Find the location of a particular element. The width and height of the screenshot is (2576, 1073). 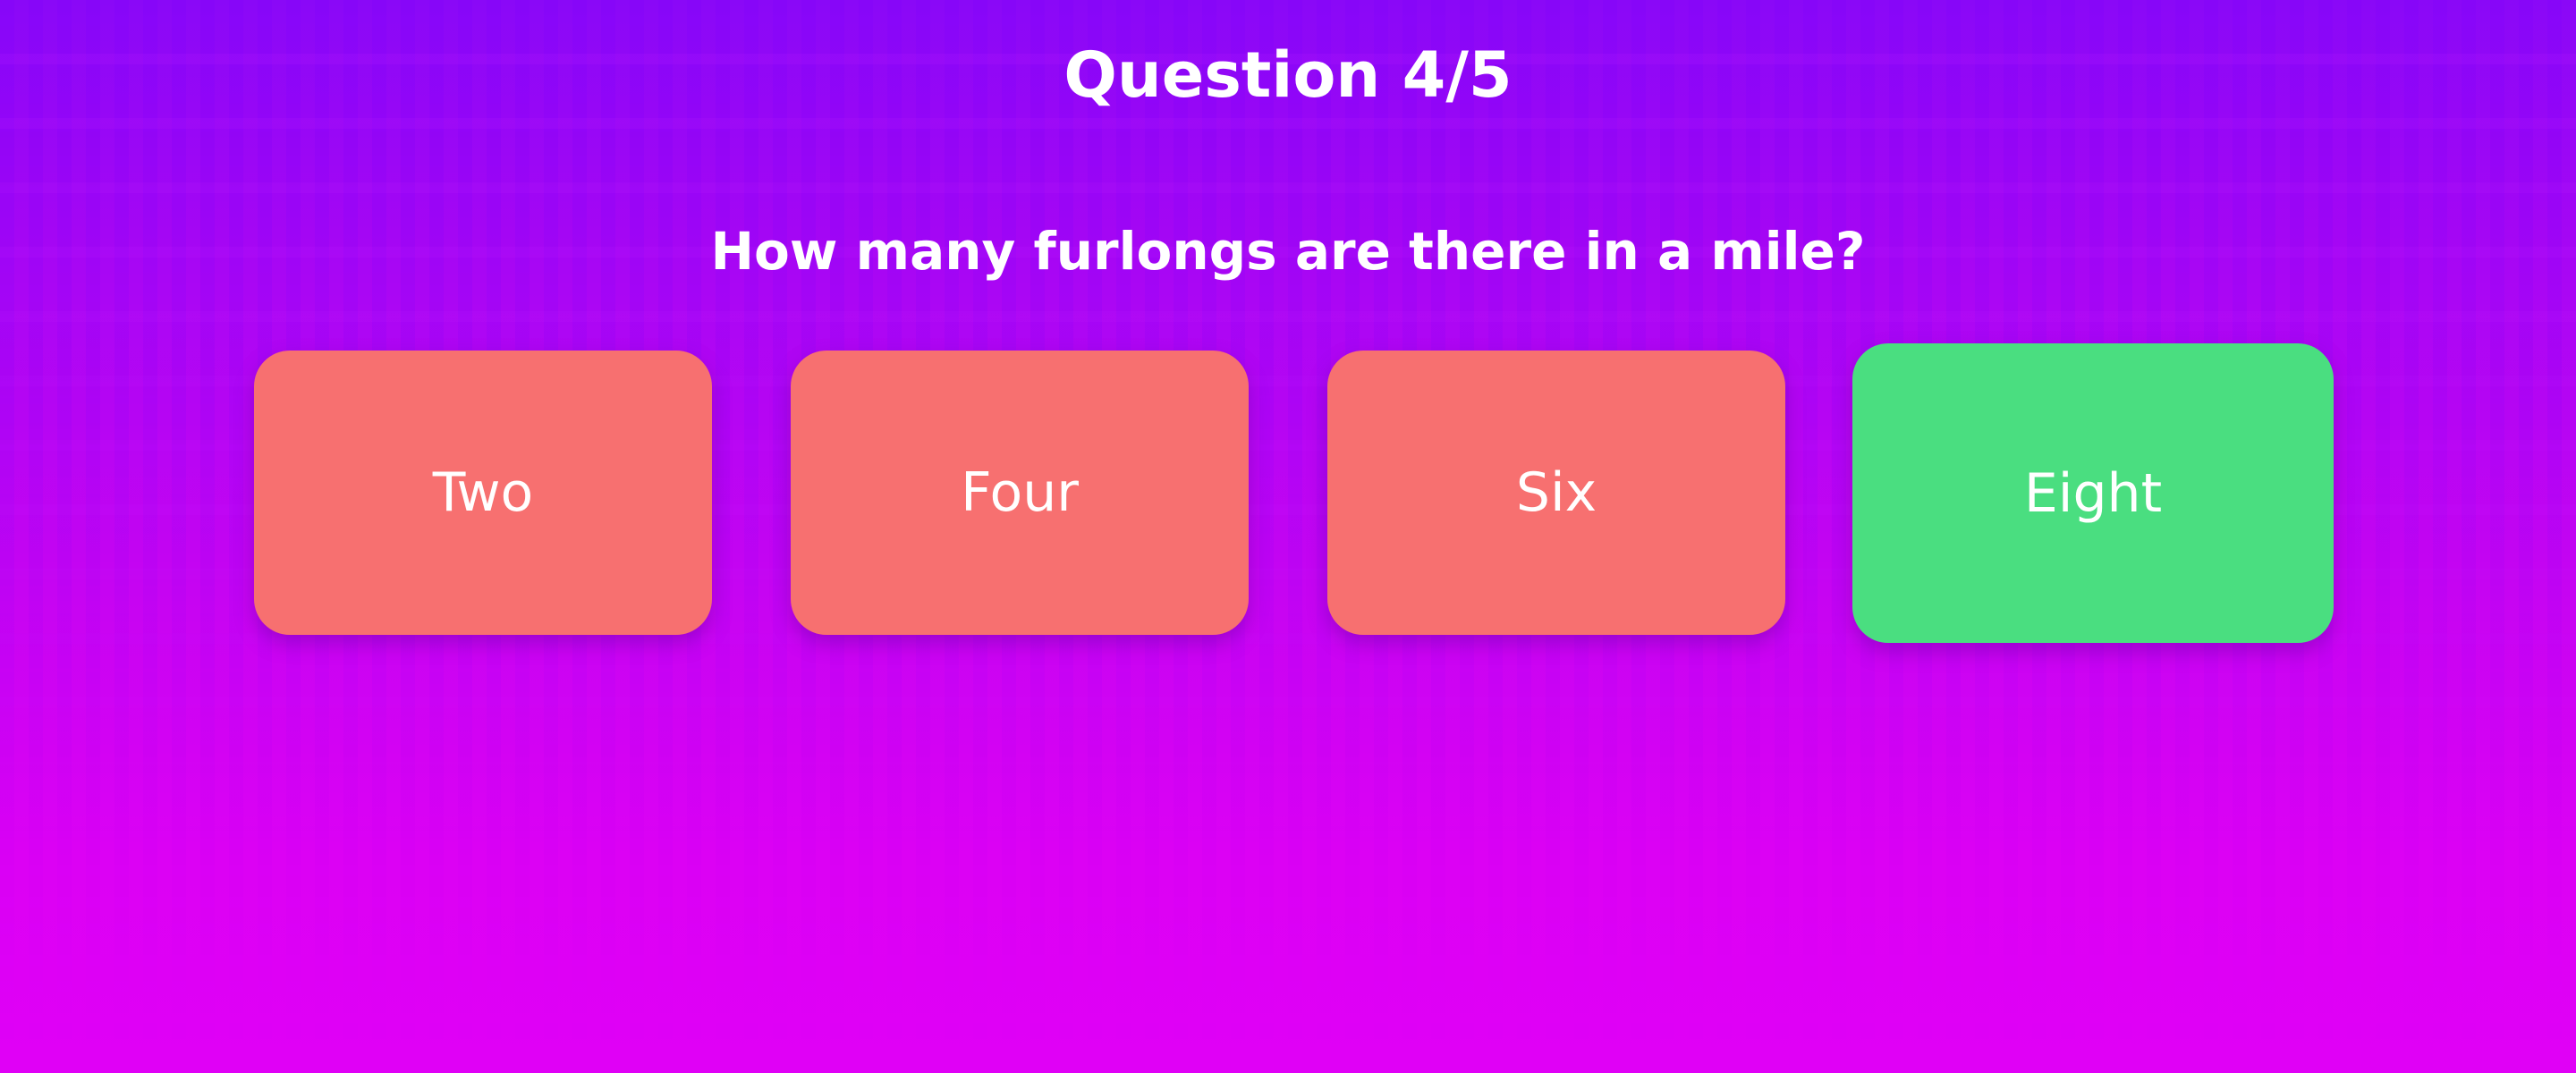

answer-label: Two is located at coordinates (483, 493).